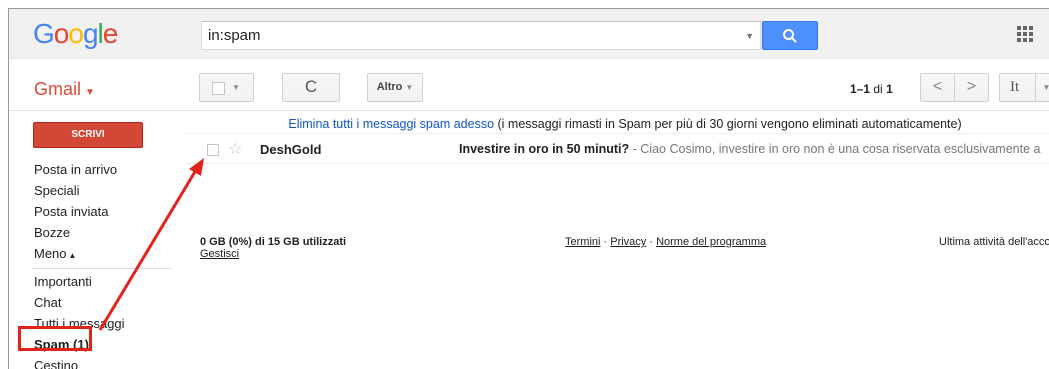  Describe the element at coordinates (878, 89) in the screenshot. I see `pager-of: di` at that location.